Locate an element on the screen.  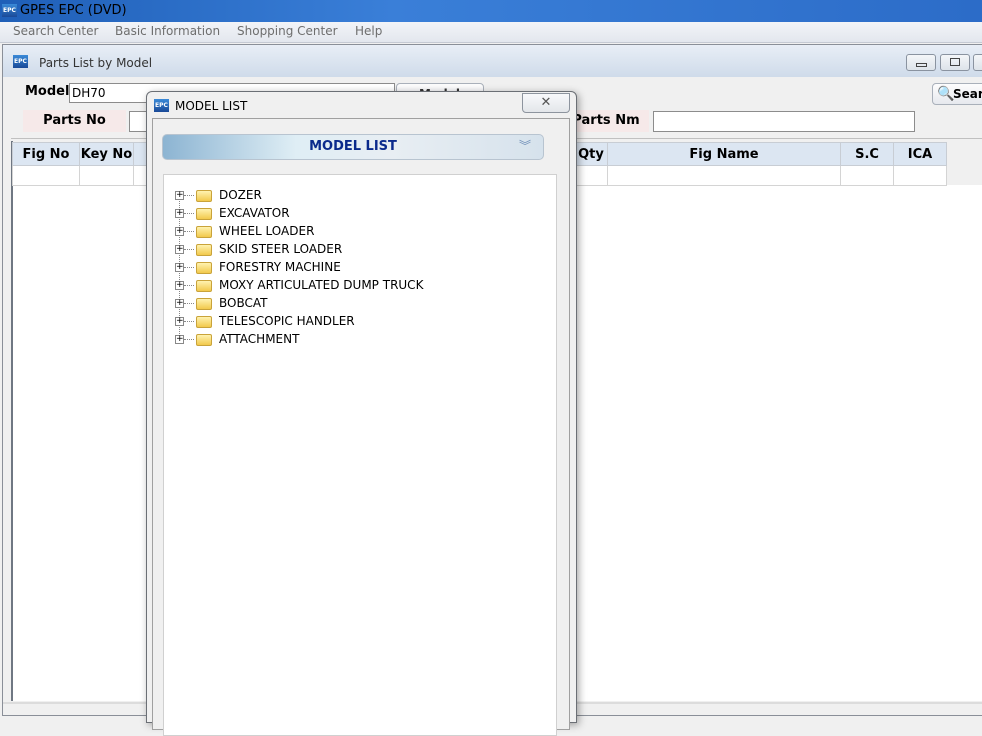
tree-node-label: WHEEL LOADER is located at coordinates (267, 231).